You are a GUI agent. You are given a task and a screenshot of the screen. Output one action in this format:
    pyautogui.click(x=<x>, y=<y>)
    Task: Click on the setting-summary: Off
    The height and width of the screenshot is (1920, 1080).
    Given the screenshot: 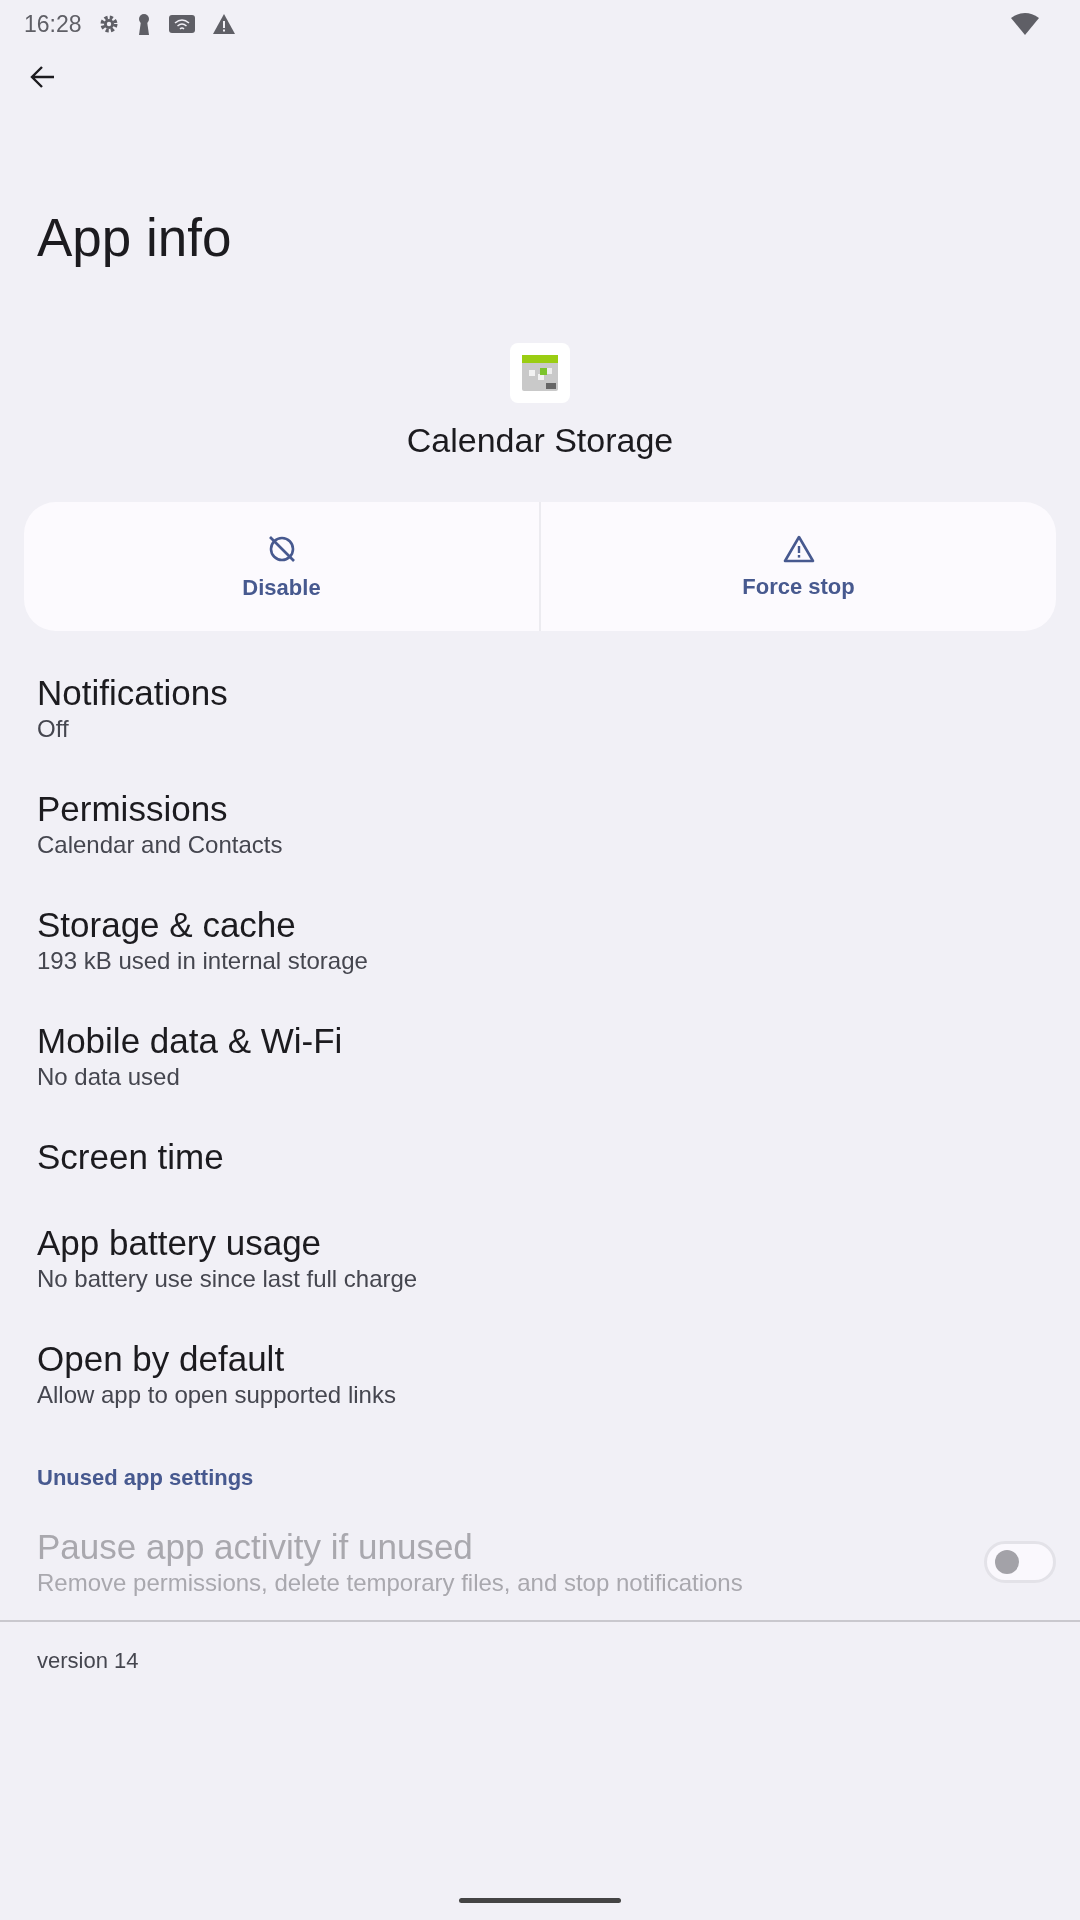 What is the action you would take?
    pyautogui.click(x=53, y=729)
    